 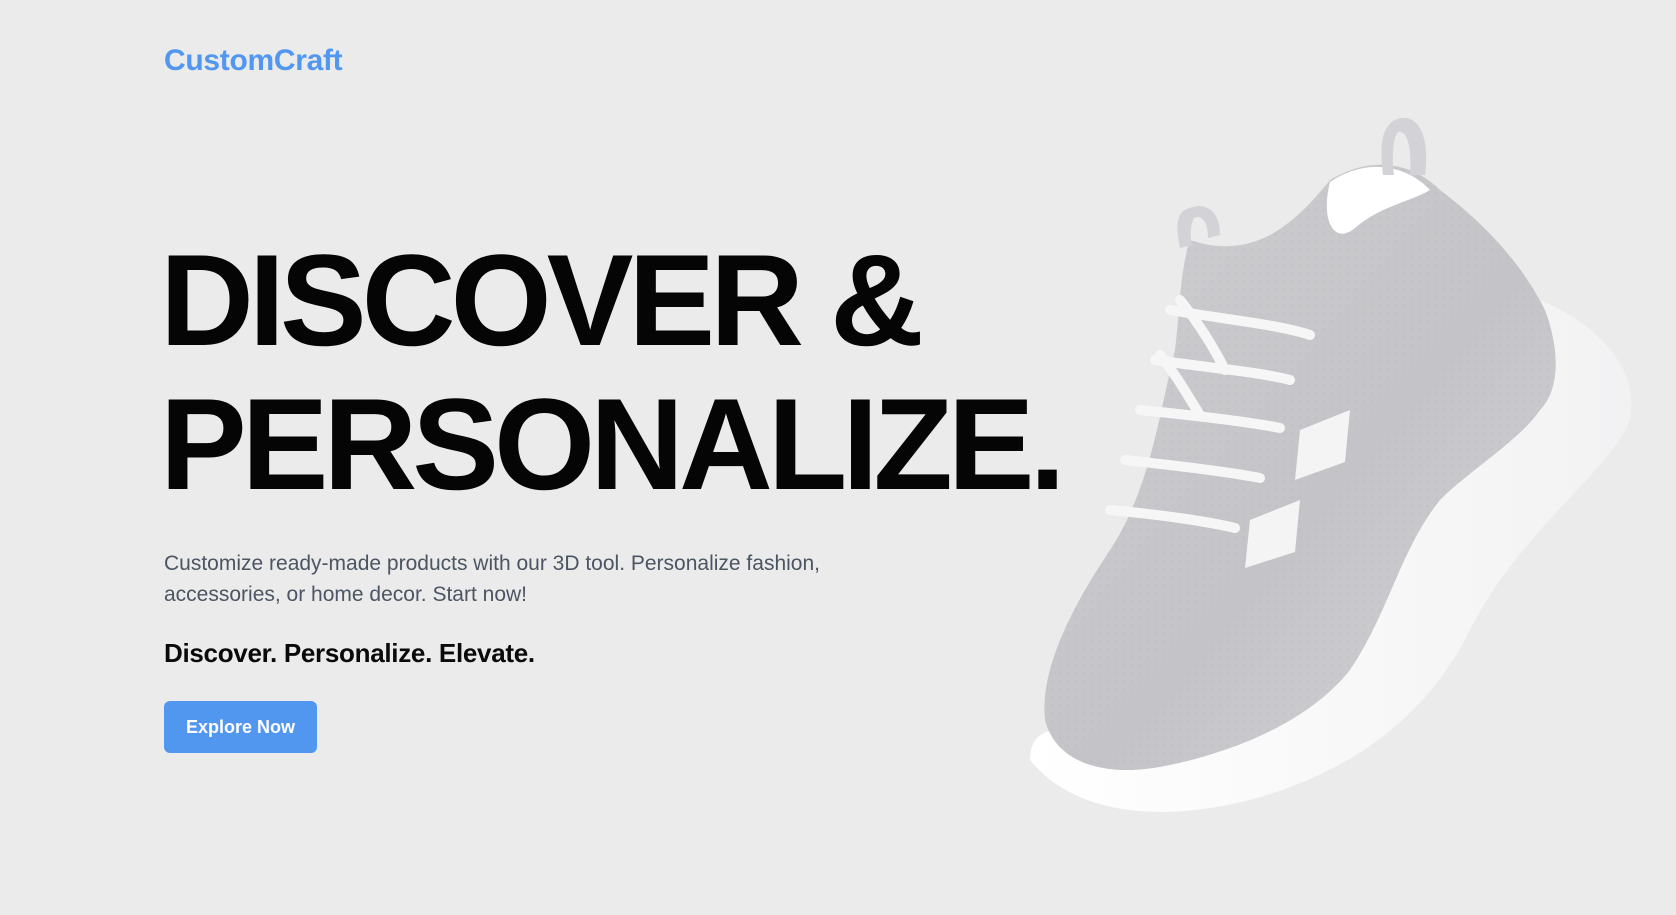 I want to click on brand-logo: CustomCraft, so click(x=253, y=61).